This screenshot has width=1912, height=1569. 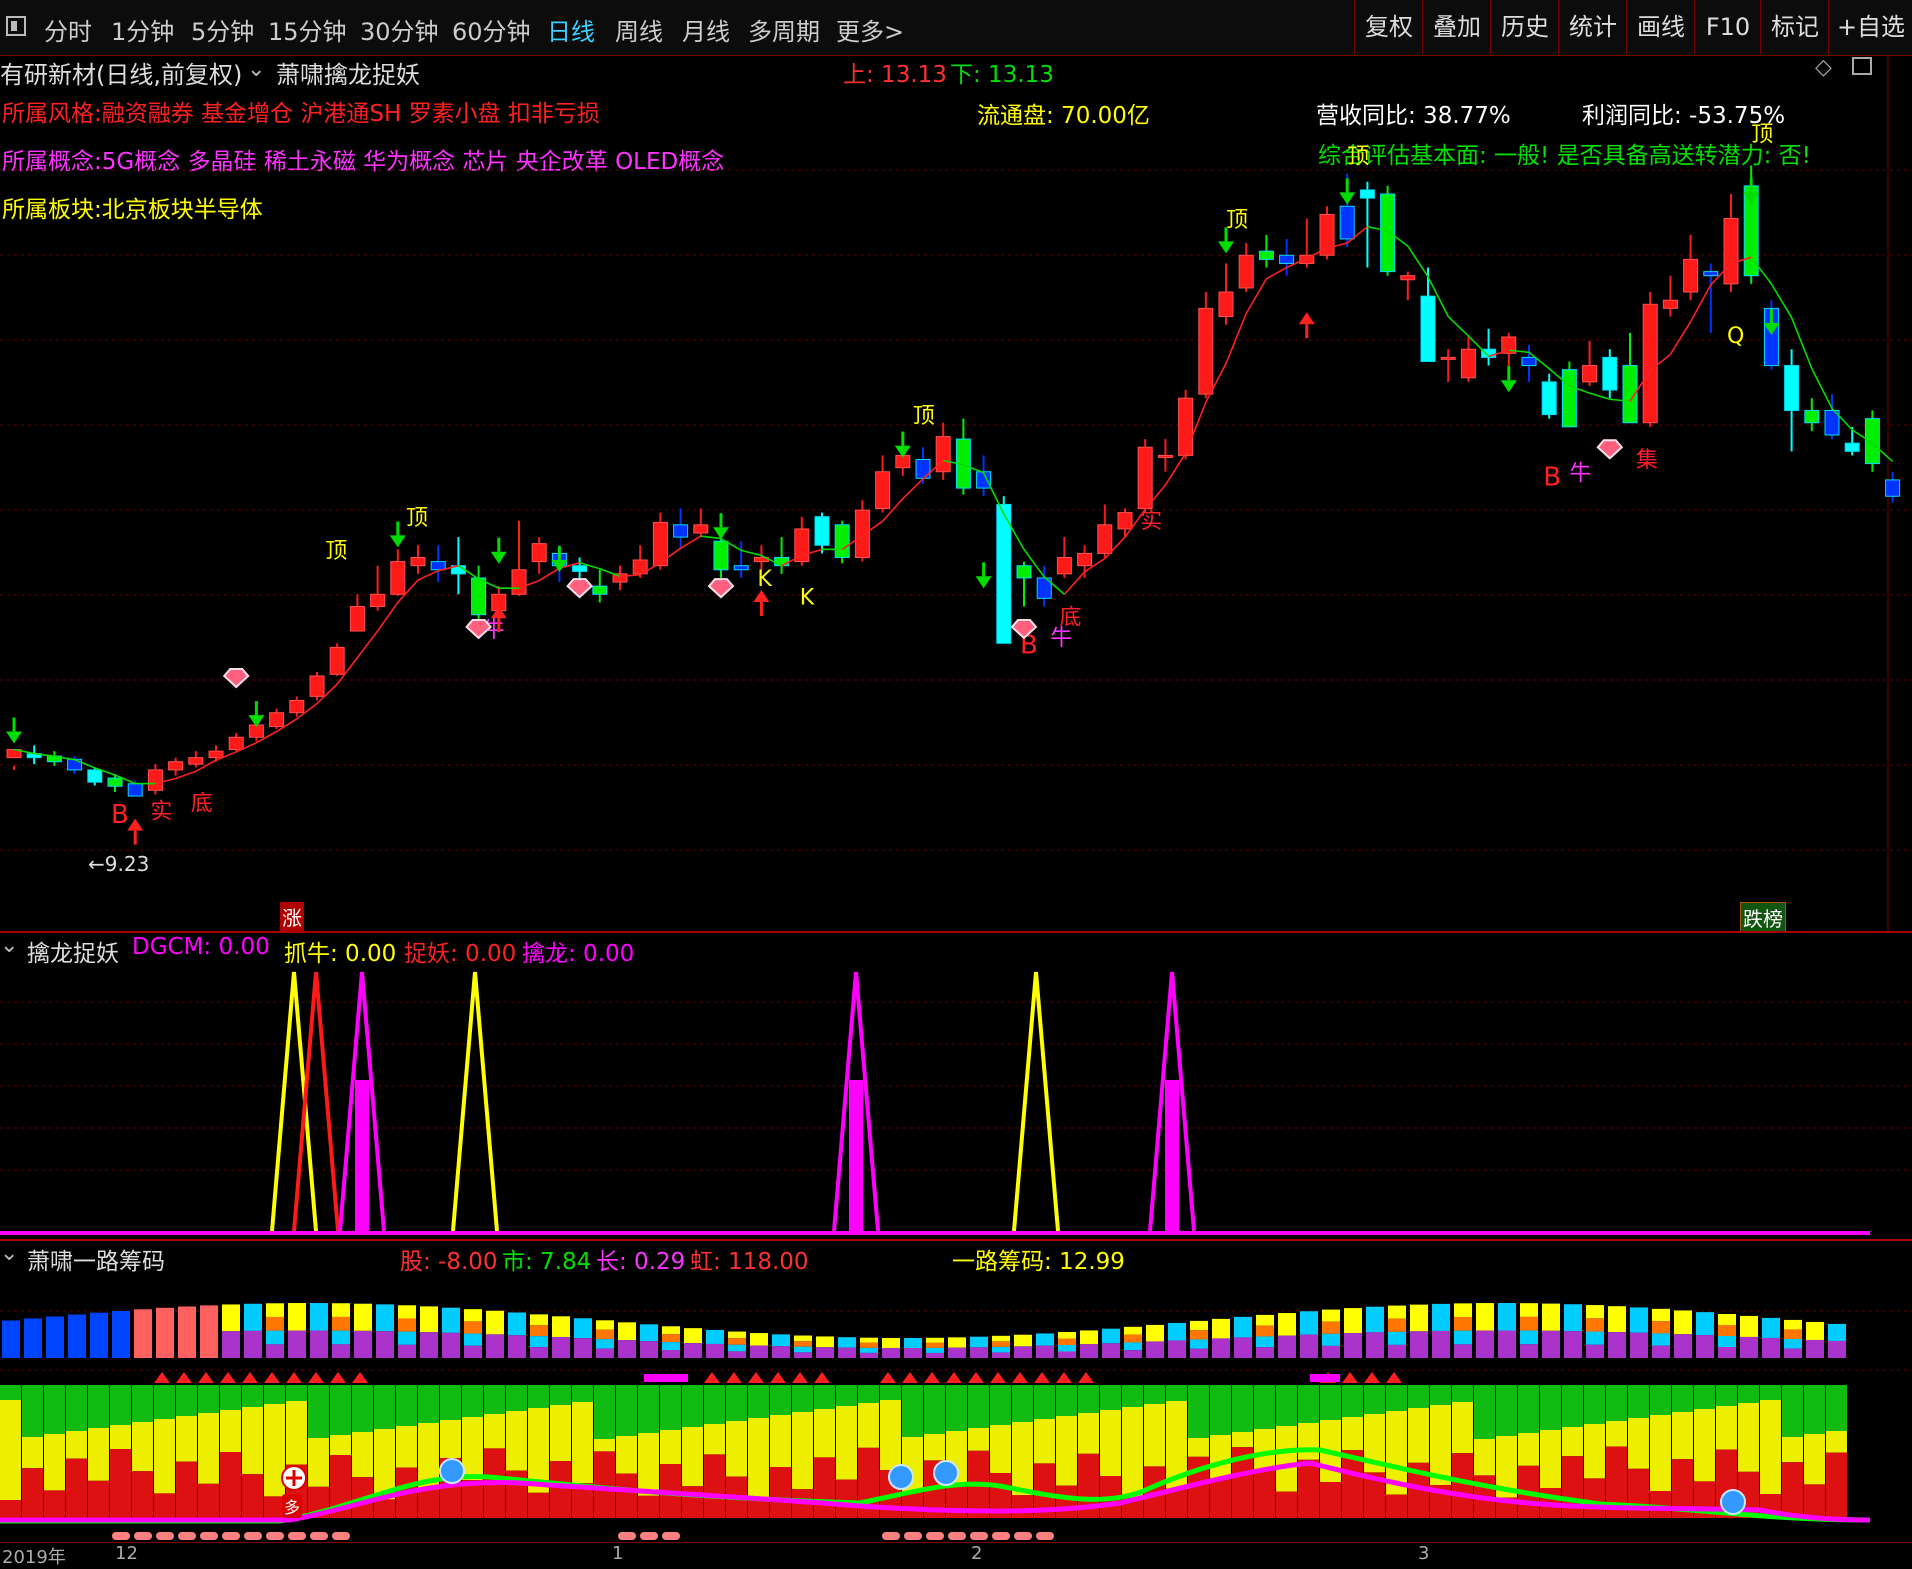 What do you see at coordinates (706, 29) in the screenshot?
I see `tab-monthly: 月线` at bounding box center [706, 29].